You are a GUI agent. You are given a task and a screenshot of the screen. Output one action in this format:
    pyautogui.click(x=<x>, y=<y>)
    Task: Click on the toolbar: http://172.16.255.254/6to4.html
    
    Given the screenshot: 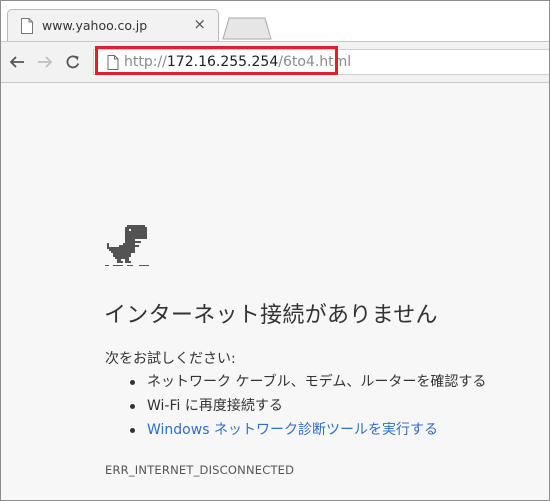 What is the action you would take?
    pyautogui.click(x=275, y=62)
    